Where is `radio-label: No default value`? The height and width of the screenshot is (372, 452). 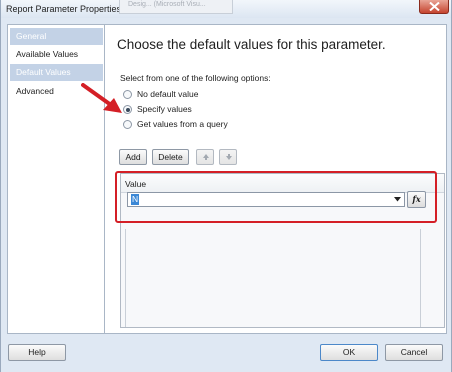
radio-label: No default value is located at coordinates (168, 94).